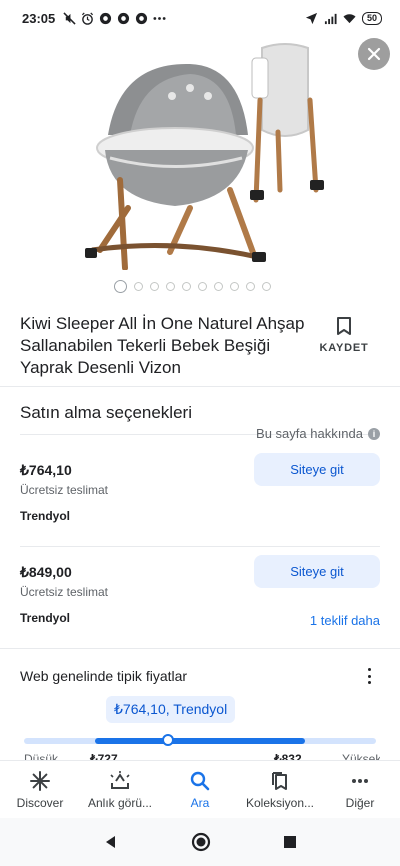 The image size is (400, 866). What do you see at coordinates (287, 123) in the screenshot?
I see `folded-bassinet-illustration` at bounding box center [287, 123].